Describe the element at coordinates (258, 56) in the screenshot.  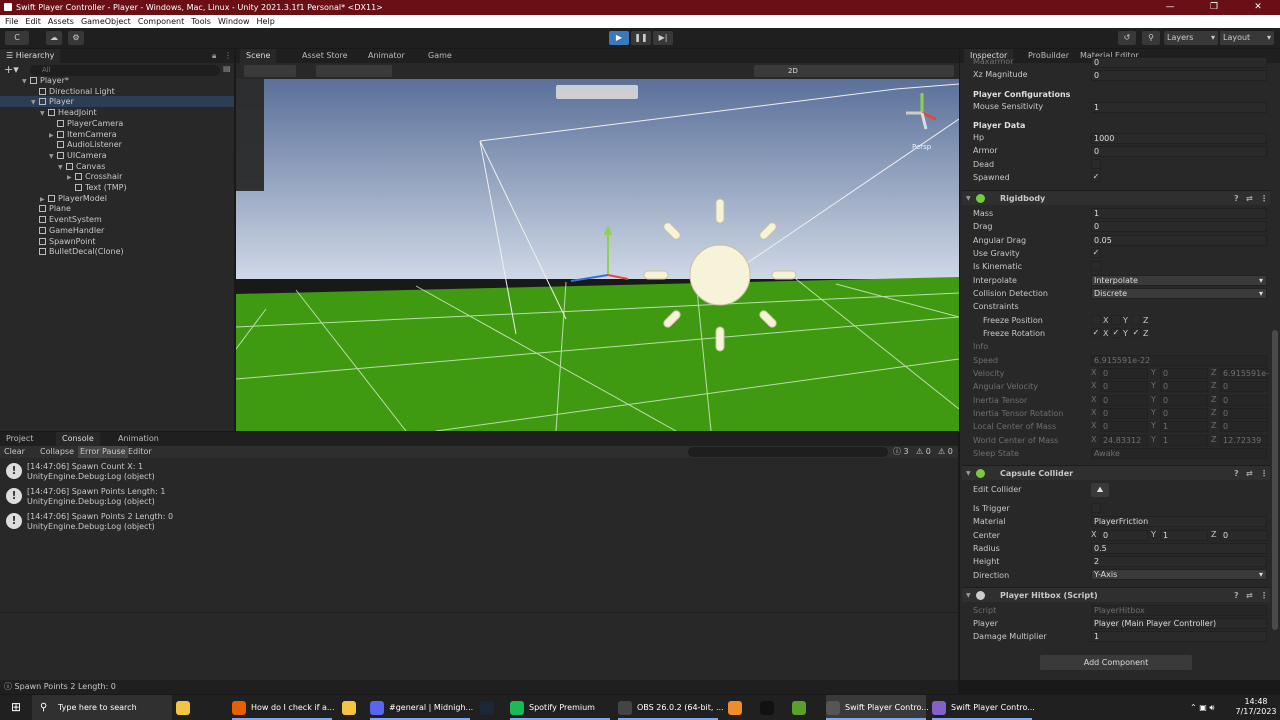
I see `tab-scene: Scene` at that location.